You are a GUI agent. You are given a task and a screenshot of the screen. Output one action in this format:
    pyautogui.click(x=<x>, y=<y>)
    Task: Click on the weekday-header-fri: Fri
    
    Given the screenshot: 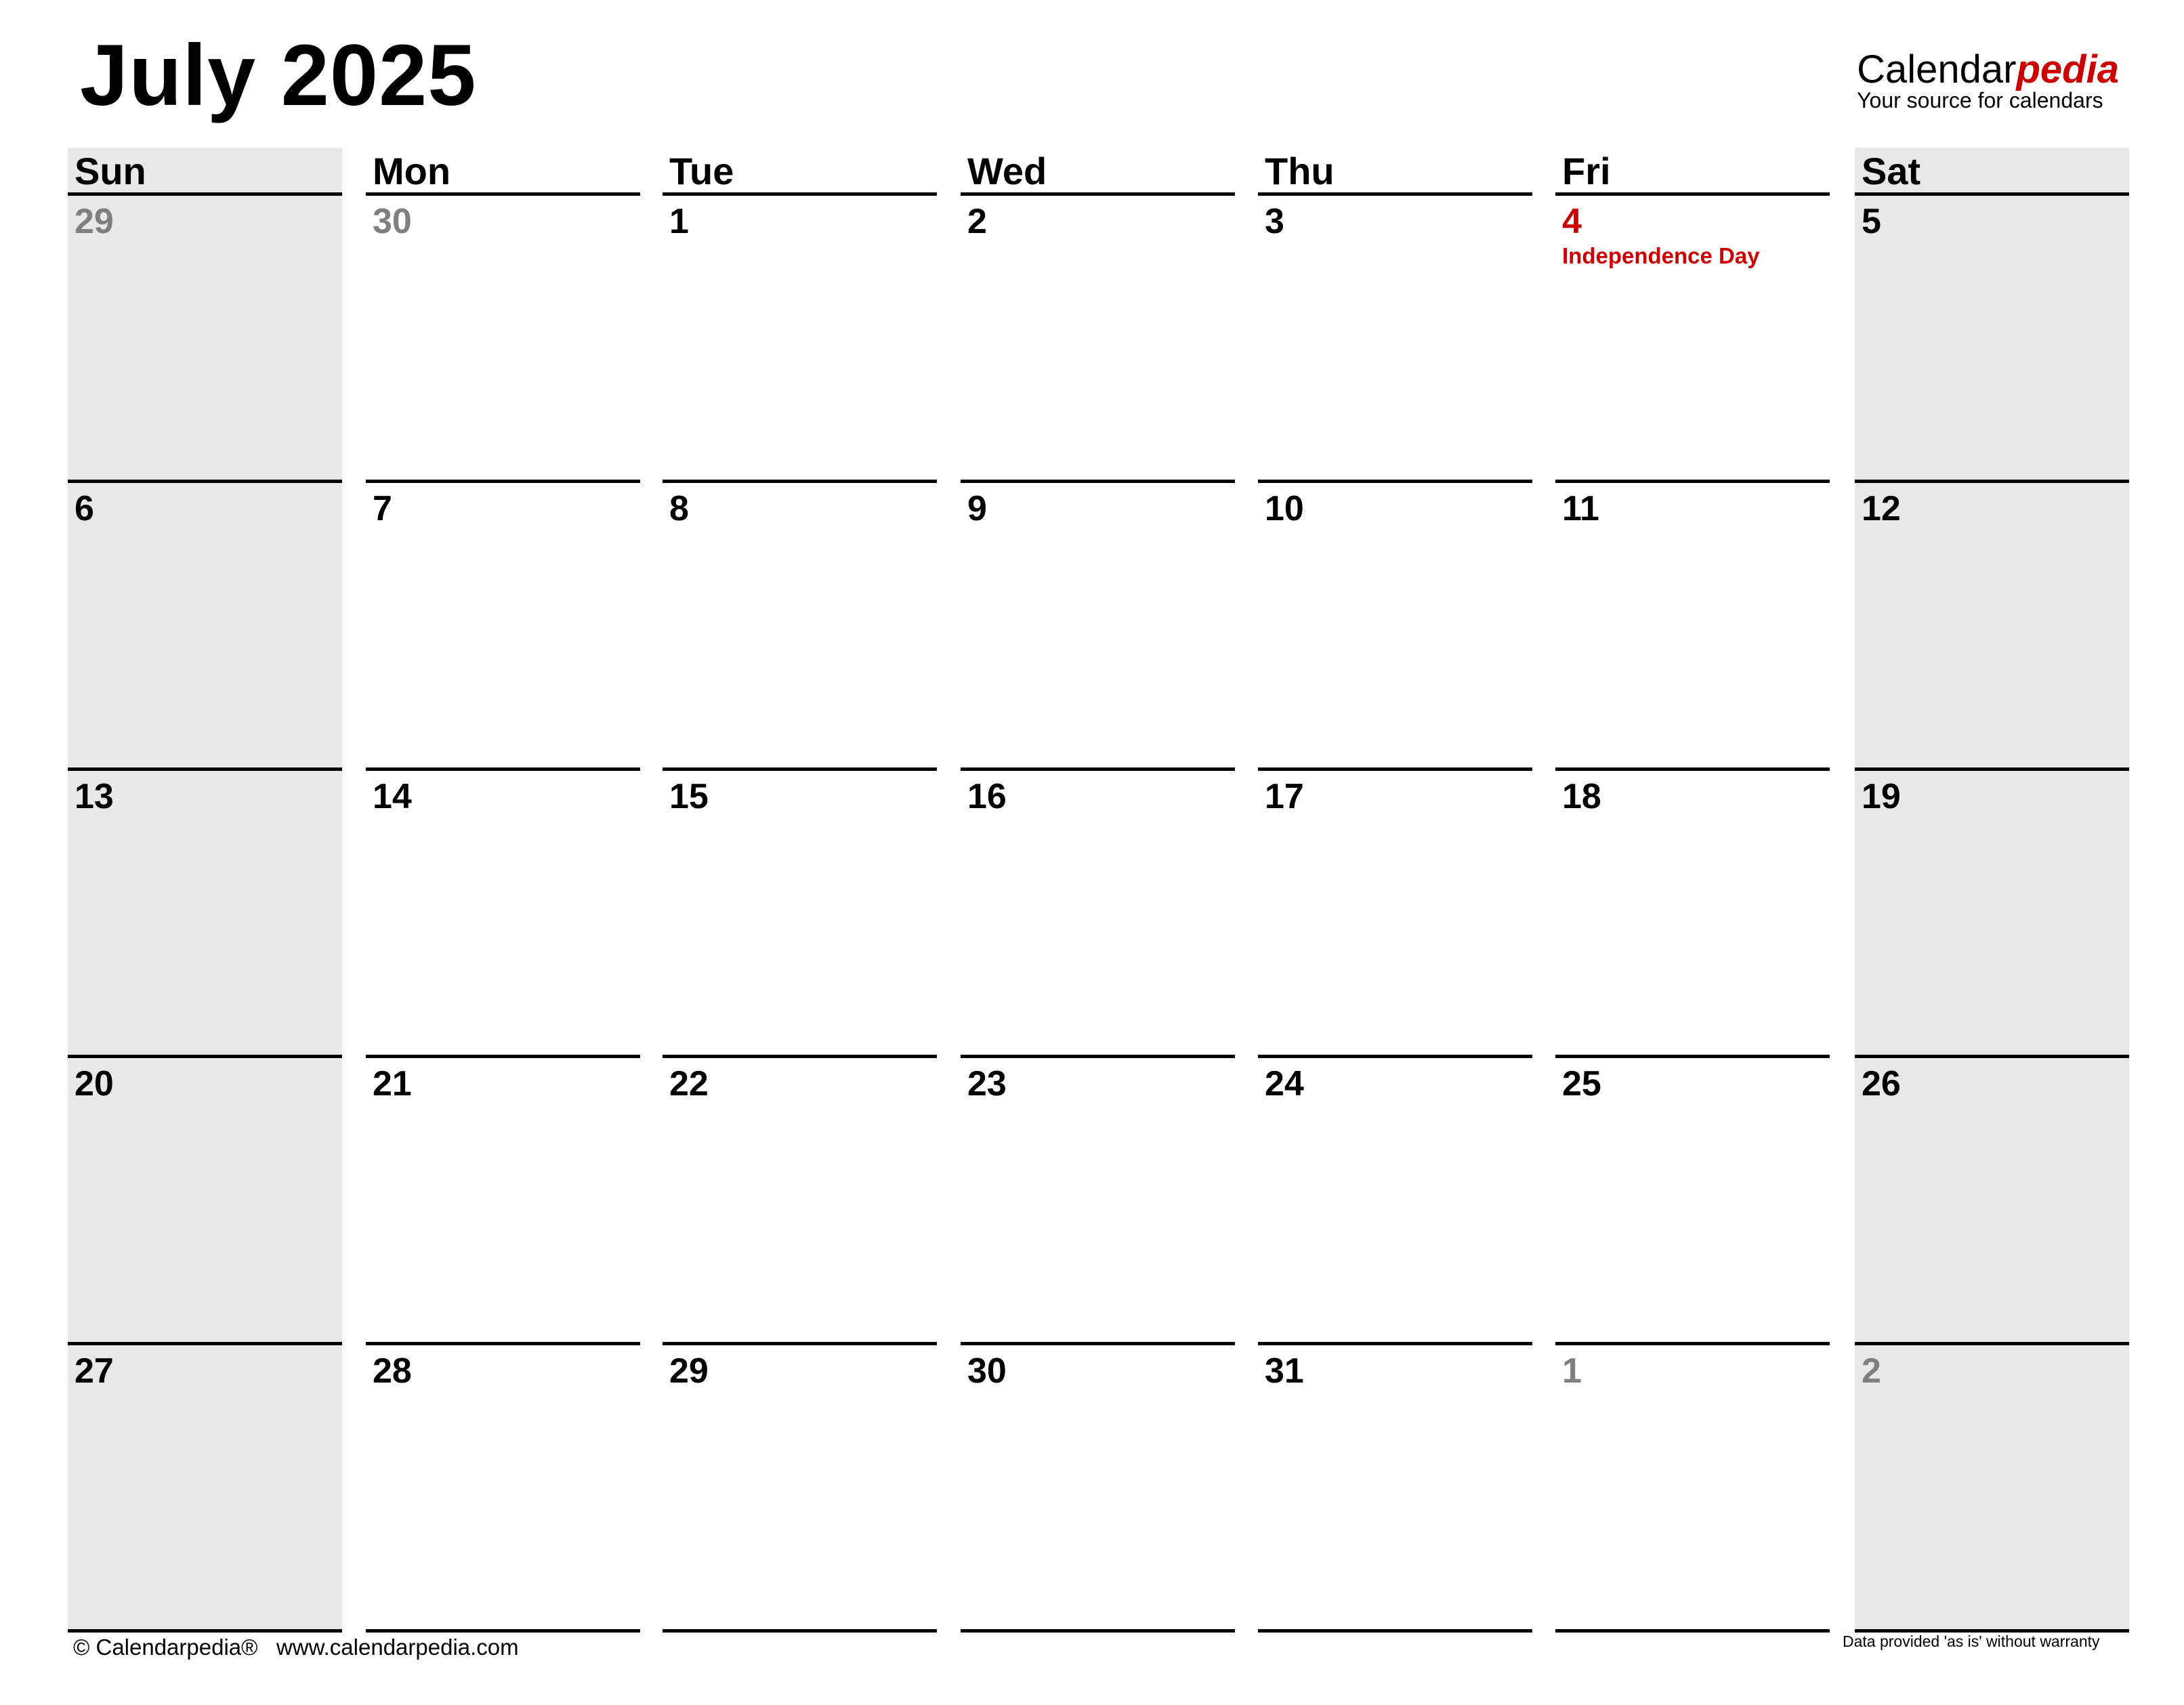 What is the action you would take?
    pyautogui.click(x=1587, y=171)
    